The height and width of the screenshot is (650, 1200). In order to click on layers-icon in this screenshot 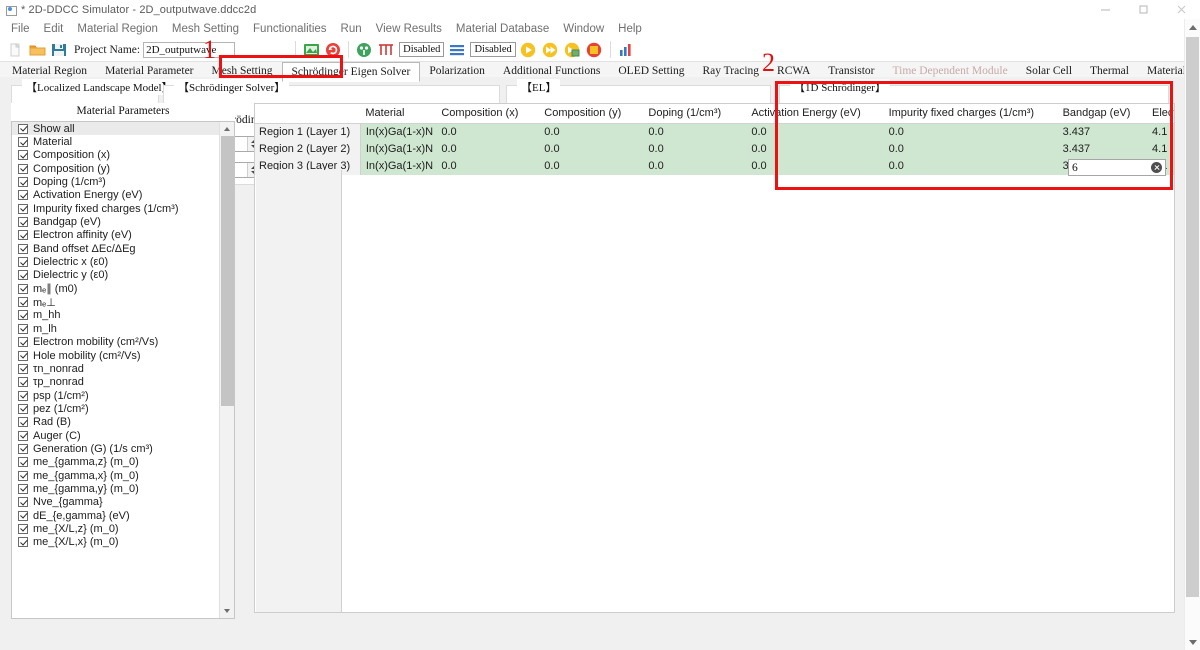, I will do `click(457, 50)`.